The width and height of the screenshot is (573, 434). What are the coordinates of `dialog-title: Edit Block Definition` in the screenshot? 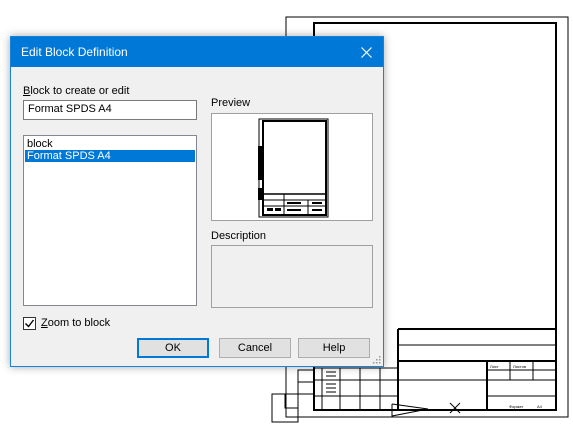 It's located at (74, 52).